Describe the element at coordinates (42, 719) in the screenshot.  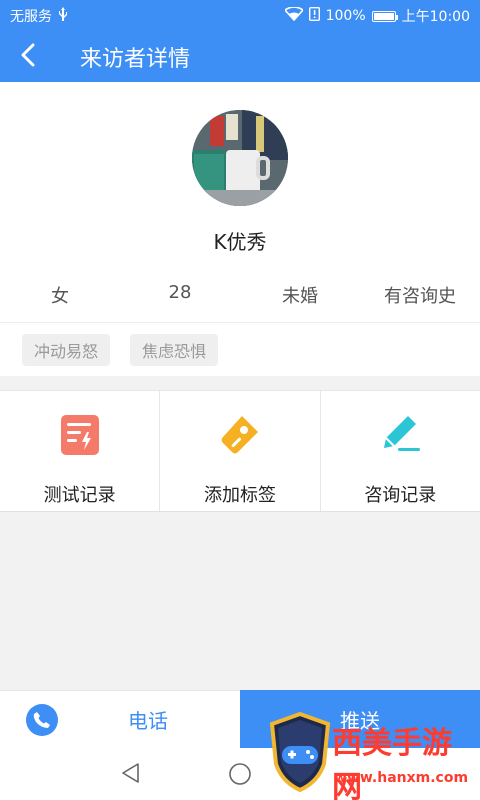
I see `phone-icon` at that location.